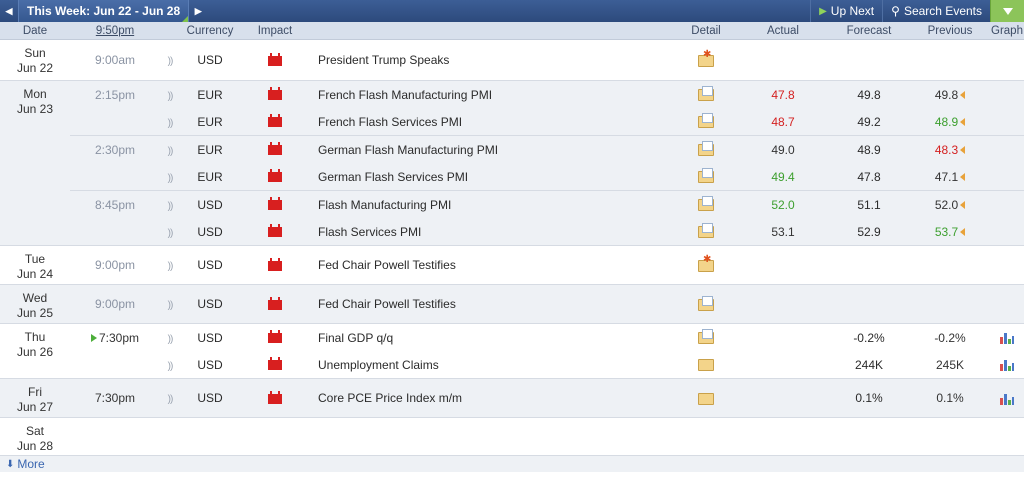 The height and width of the screenshot is (479, 1024). I want to click on previous-value: 0.1%, so click(950, 398).